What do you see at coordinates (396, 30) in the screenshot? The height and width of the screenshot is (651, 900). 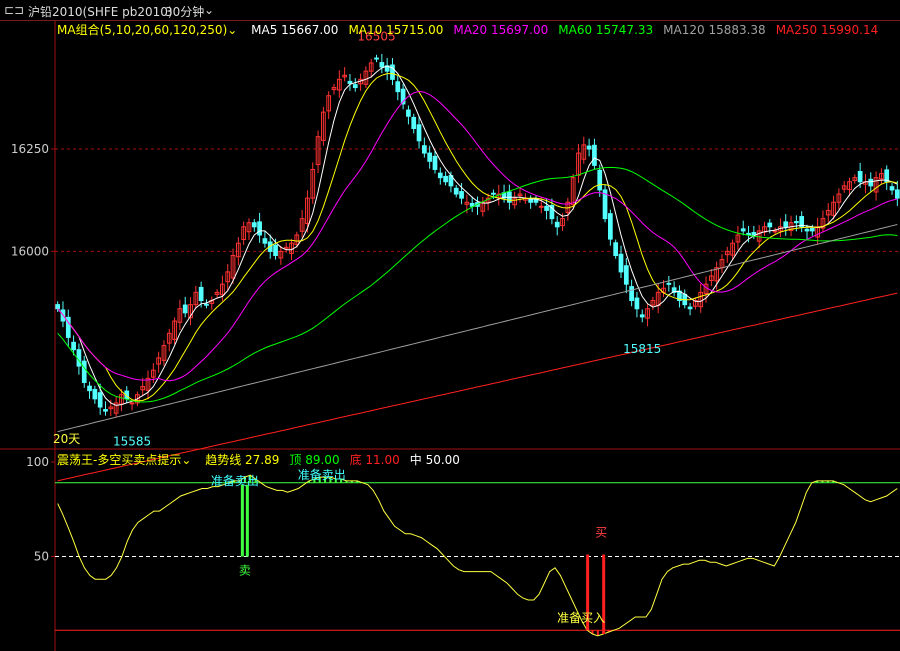 I see `ma-legend-item-ma10: MA10 15715.00` at bounding box center [396, 30].